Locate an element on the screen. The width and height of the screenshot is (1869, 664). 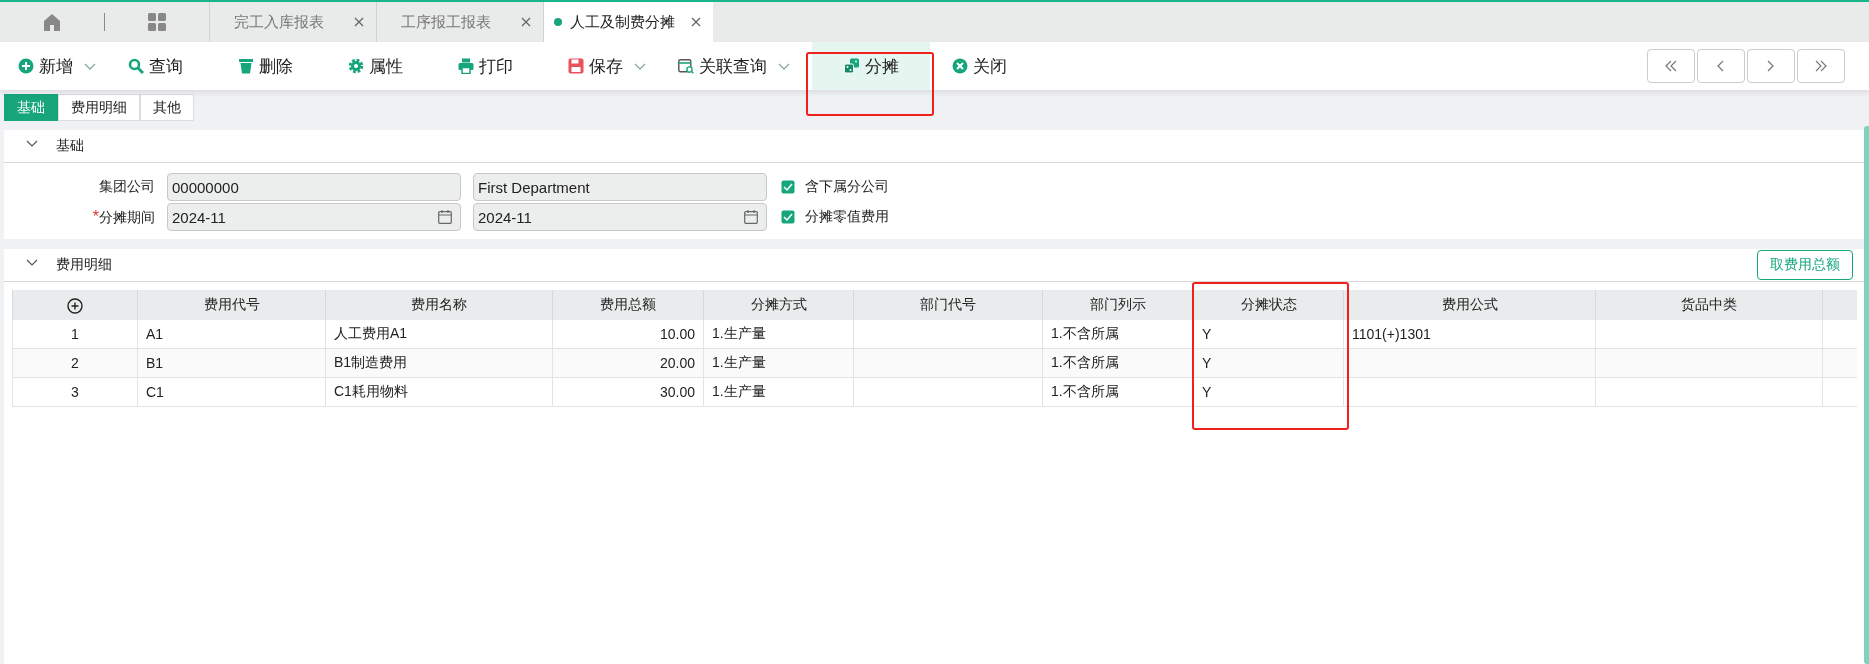
section-title: 基础 is located at coordinates (70, 146).